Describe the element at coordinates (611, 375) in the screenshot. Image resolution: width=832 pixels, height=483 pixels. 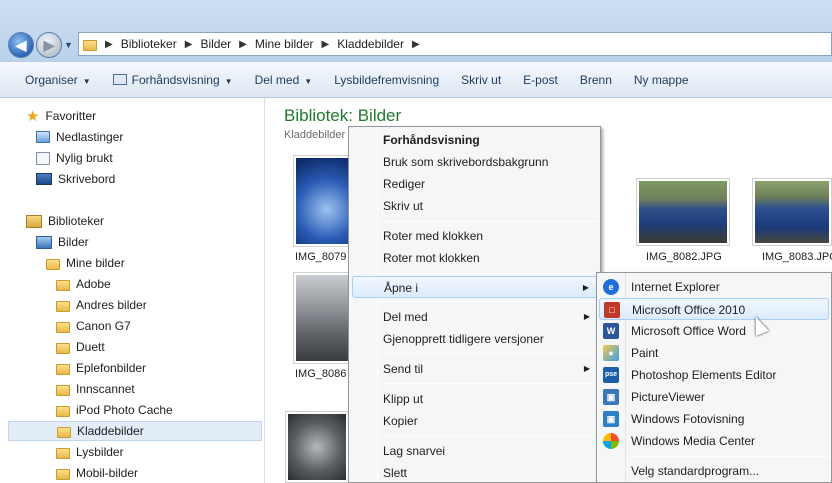
I see `photoshop-elements-icon: pse` at that location.